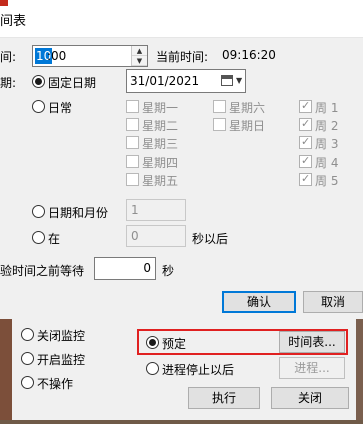  What do you see at coordinates (168, 271) in the screenshot?
I see `wait-unit-label: 秒` at bounding box center [168, 271].